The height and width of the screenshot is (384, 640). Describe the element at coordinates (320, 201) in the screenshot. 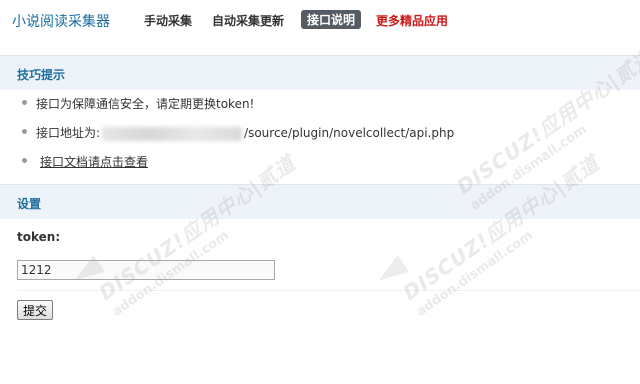

I see `settings-section-header: 设置` at that location.